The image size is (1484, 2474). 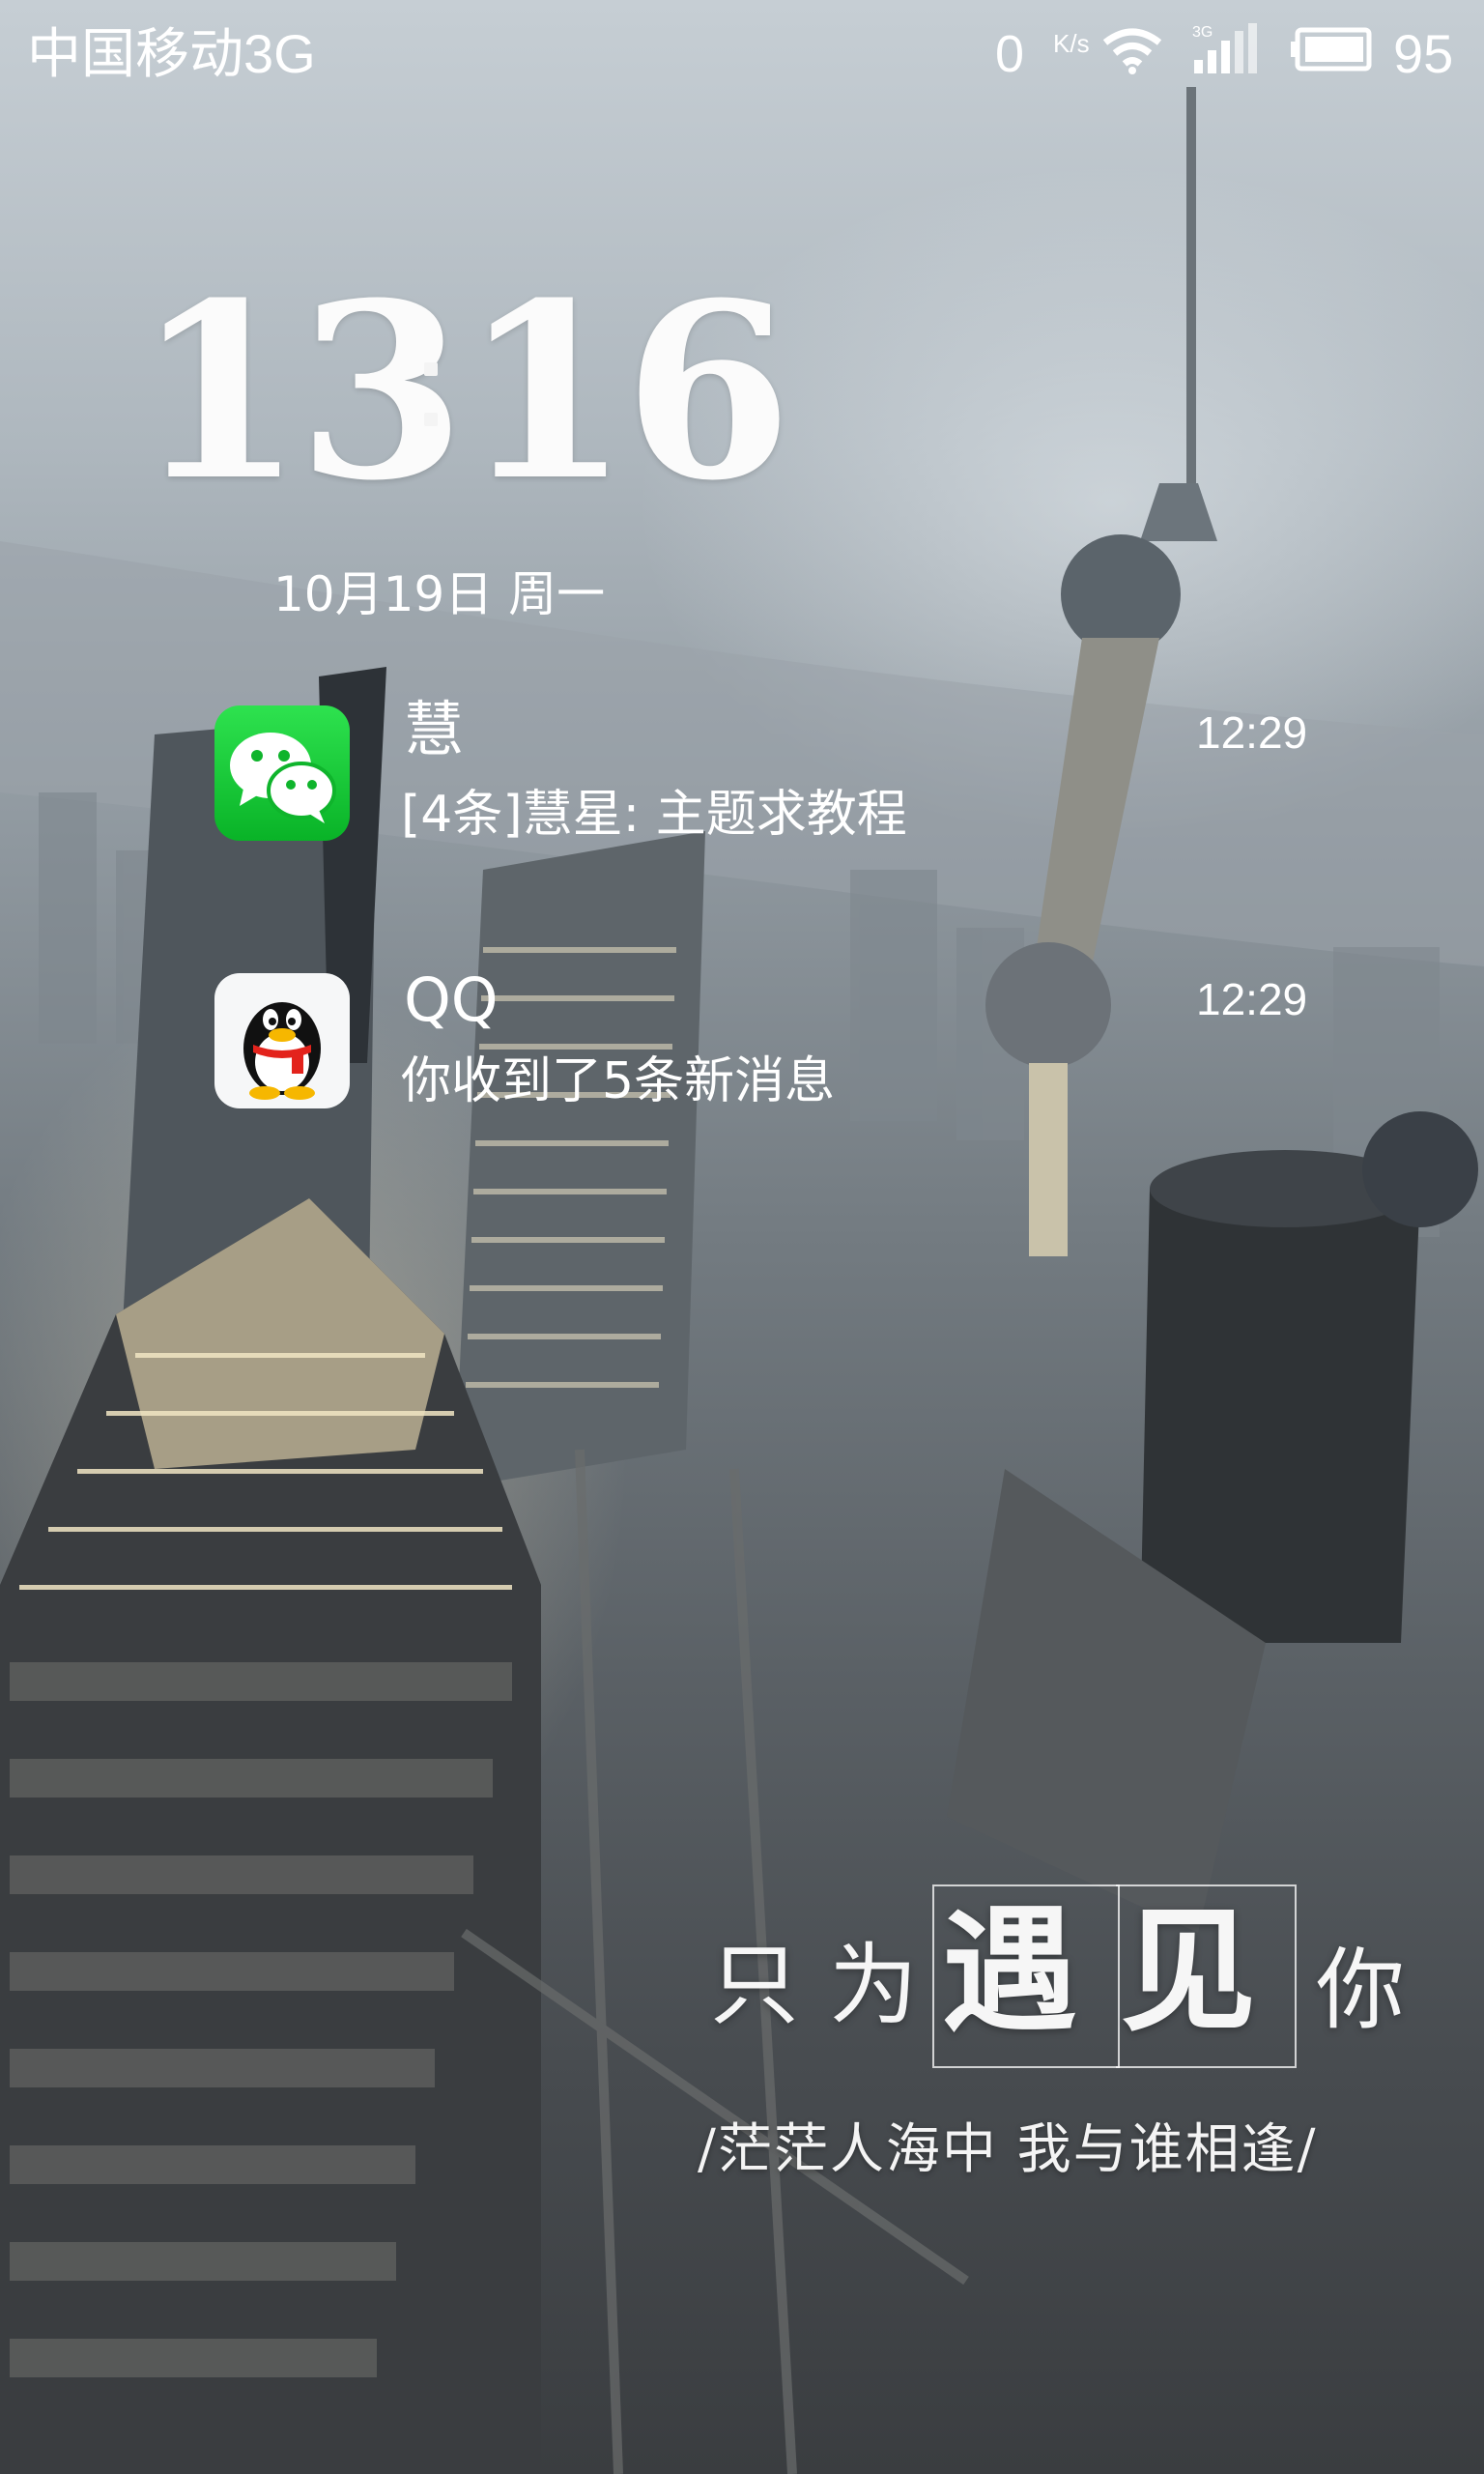 What do you see at coordinates (1132, 51) in the screenshot?
I see `wifi-icon` at bounding box center [1132, 51].